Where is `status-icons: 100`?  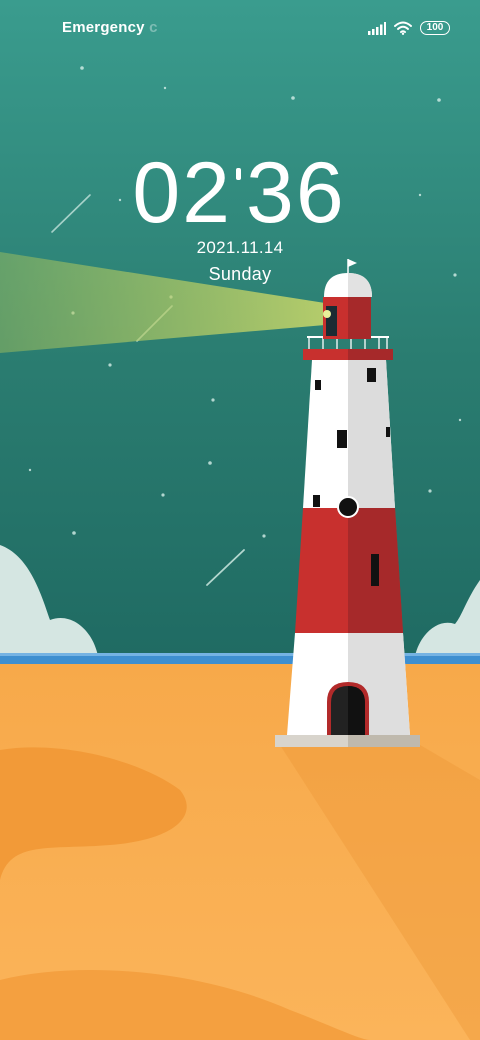
status-icons: 100 is located at coordinates (409, 28).